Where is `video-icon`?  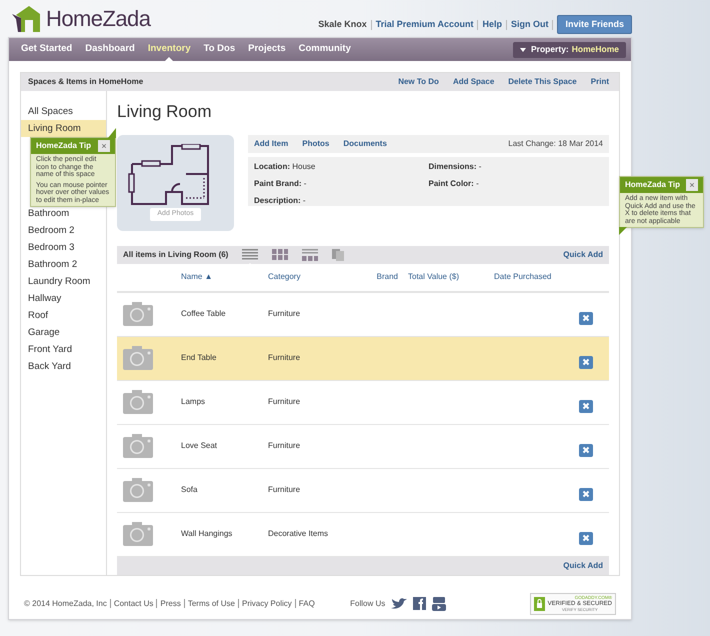 video-icon is located at coordinates (439, 603).